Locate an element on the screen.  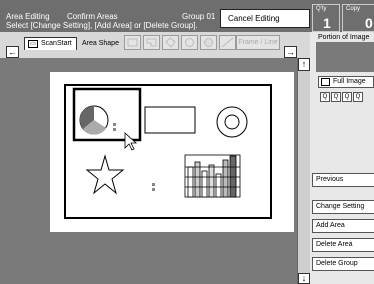
pie-chart-graphic is located at coordinates (94, 120).